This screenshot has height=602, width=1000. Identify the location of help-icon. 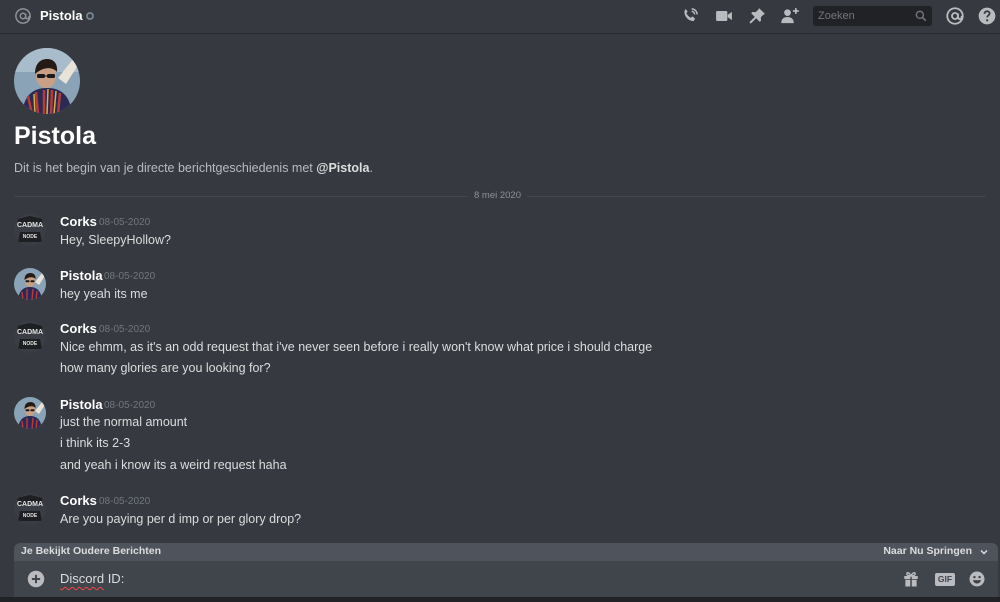
(987, 16).